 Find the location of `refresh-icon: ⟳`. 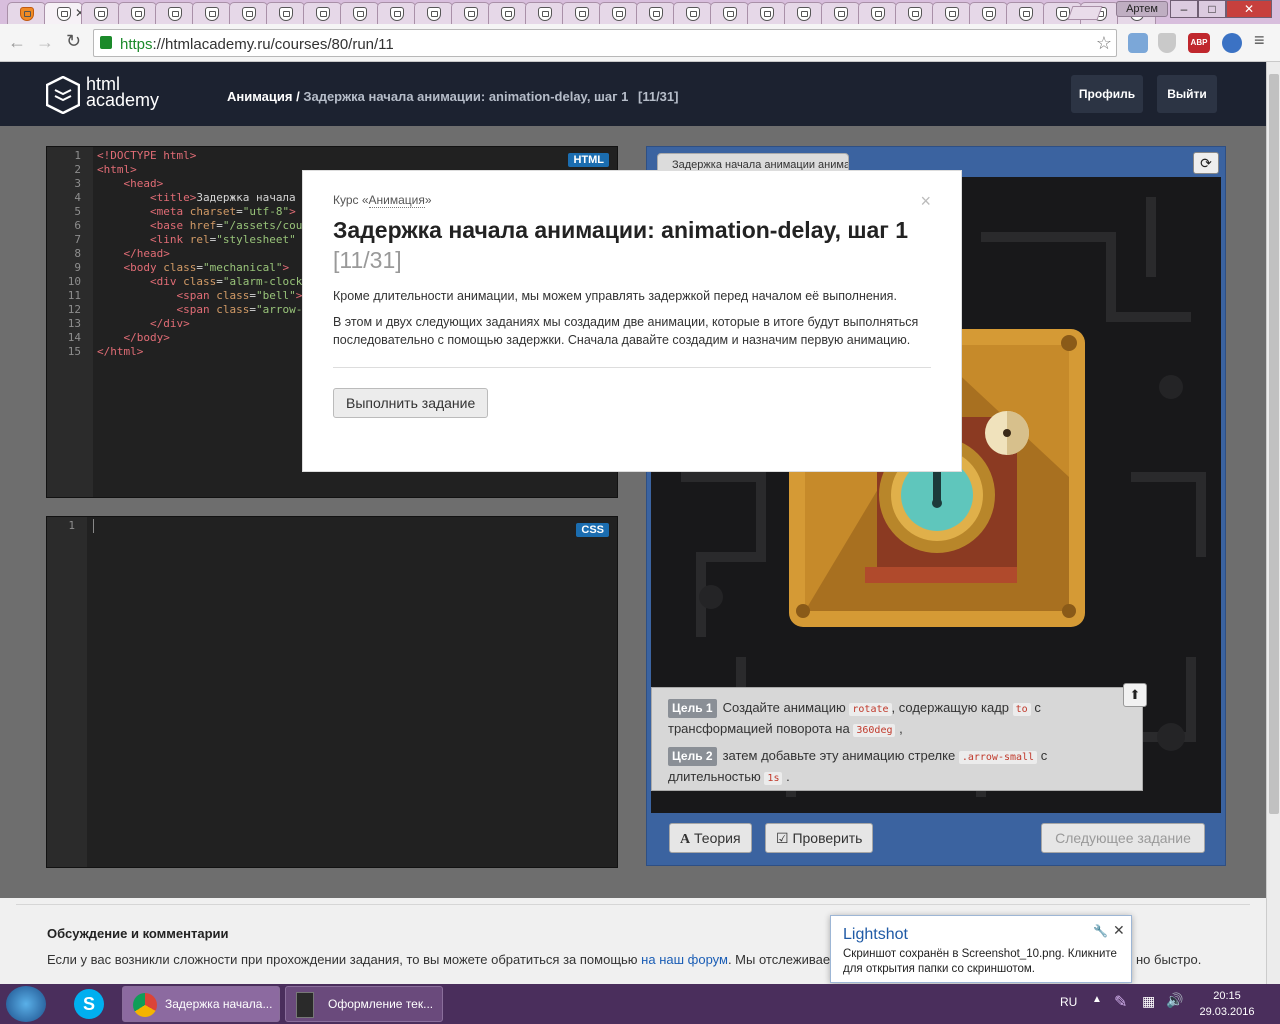

refresh-icon: ⟳ is located at coordinates (1206, 163).